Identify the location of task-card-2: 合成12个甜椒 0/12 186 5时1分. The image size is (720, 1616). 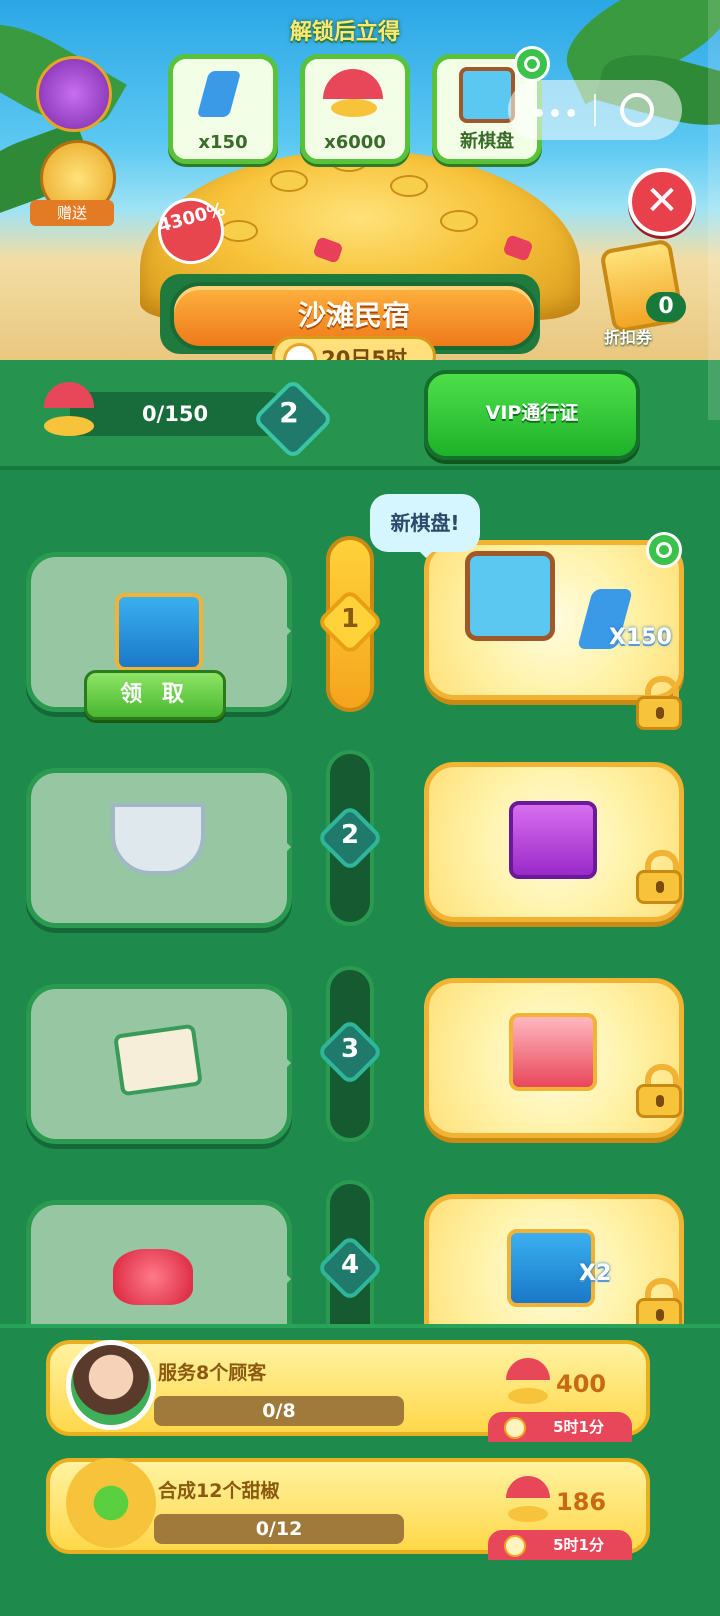
(348, 1509).